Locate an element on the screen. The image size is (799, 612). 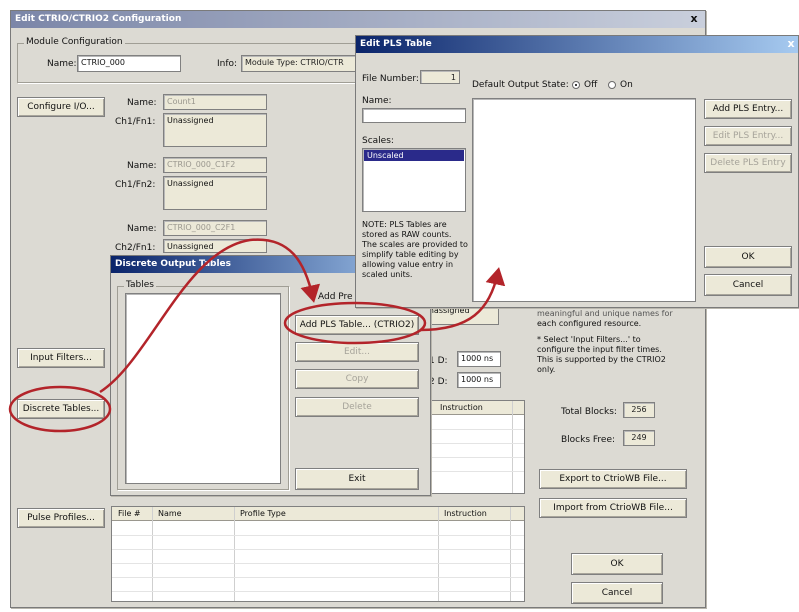
ch1fn2-assignment: Unassigned is located at coordinates (215, 193).